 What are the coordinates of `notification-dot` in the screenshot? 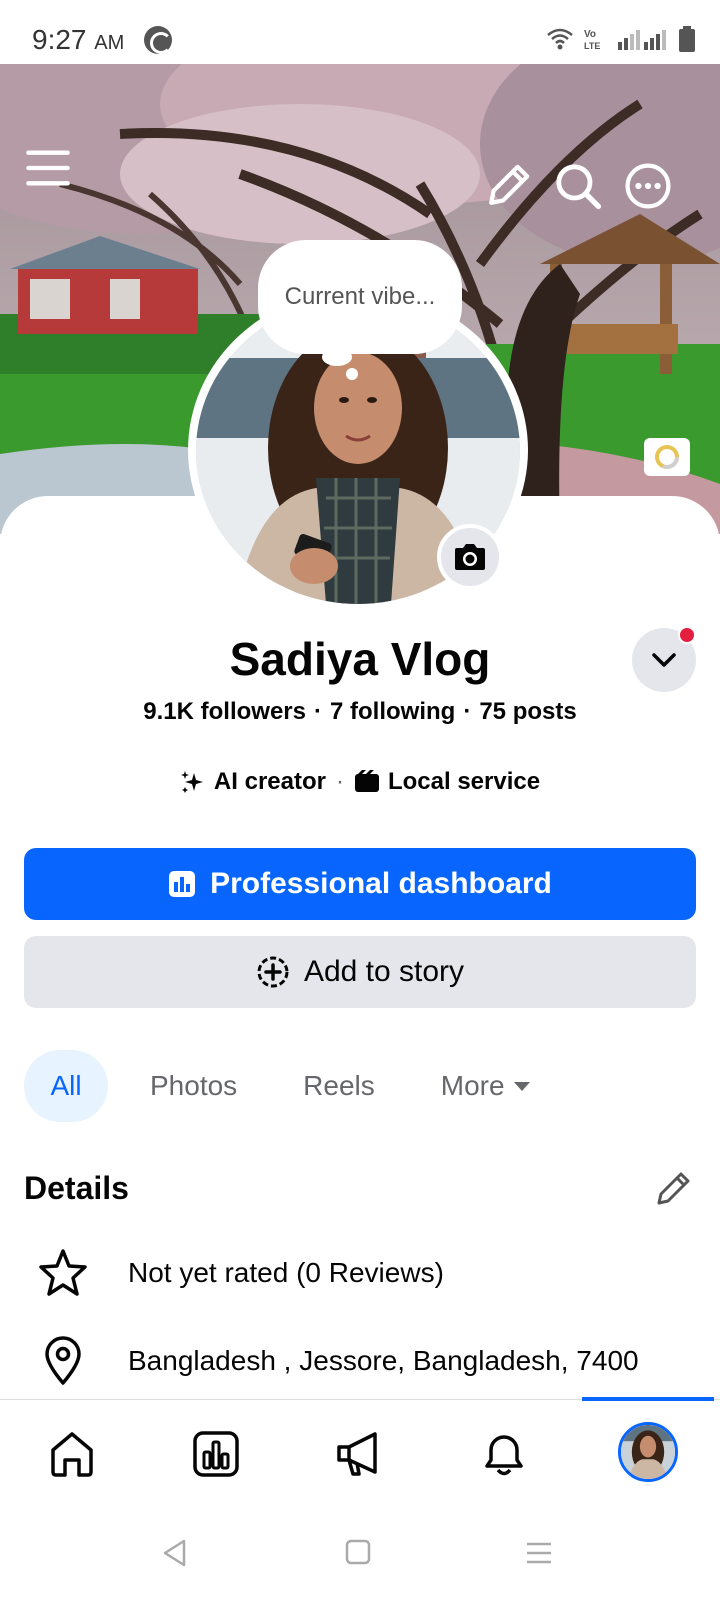 It's located at (687, 635).